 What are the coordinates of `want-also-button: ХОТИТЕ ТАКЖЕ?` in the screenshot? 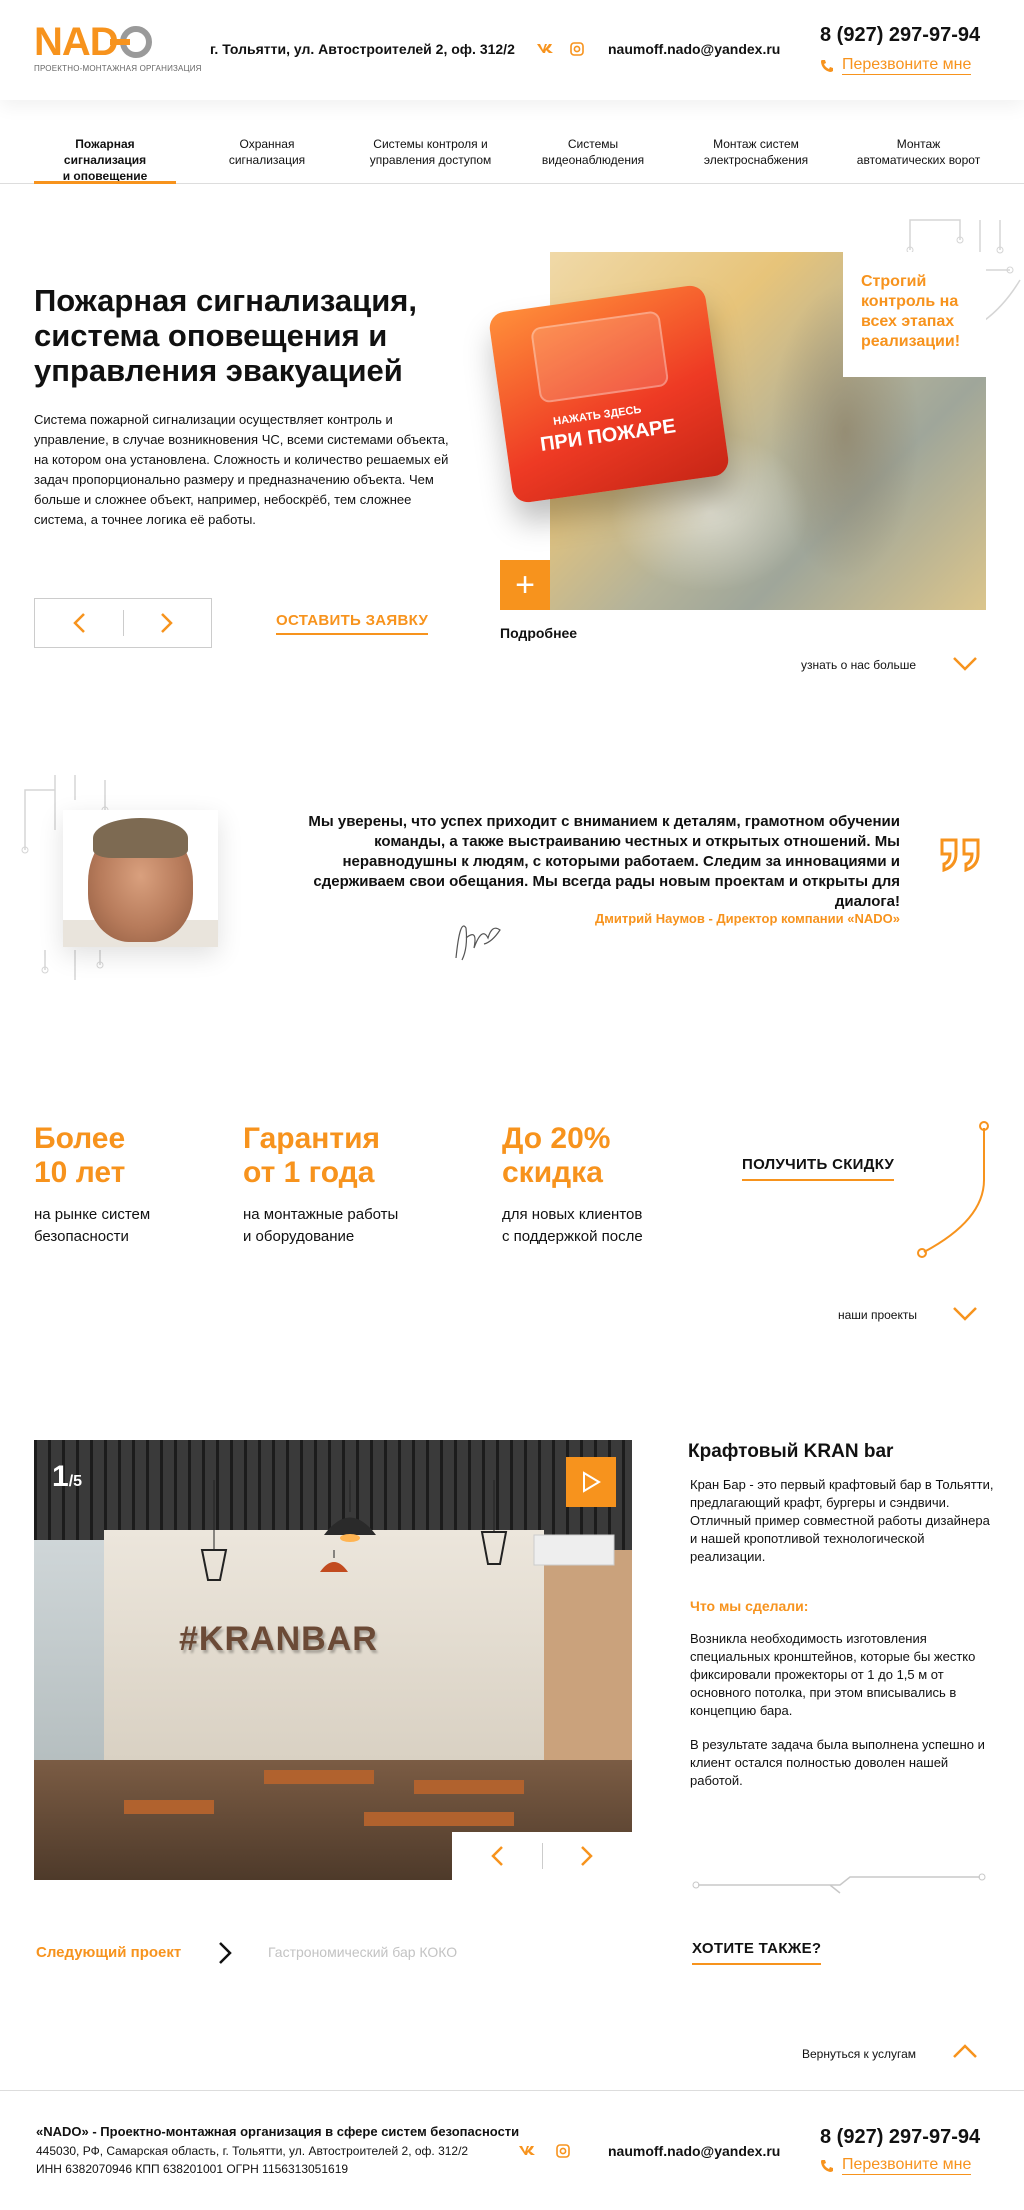 It's located at (757, 1952).